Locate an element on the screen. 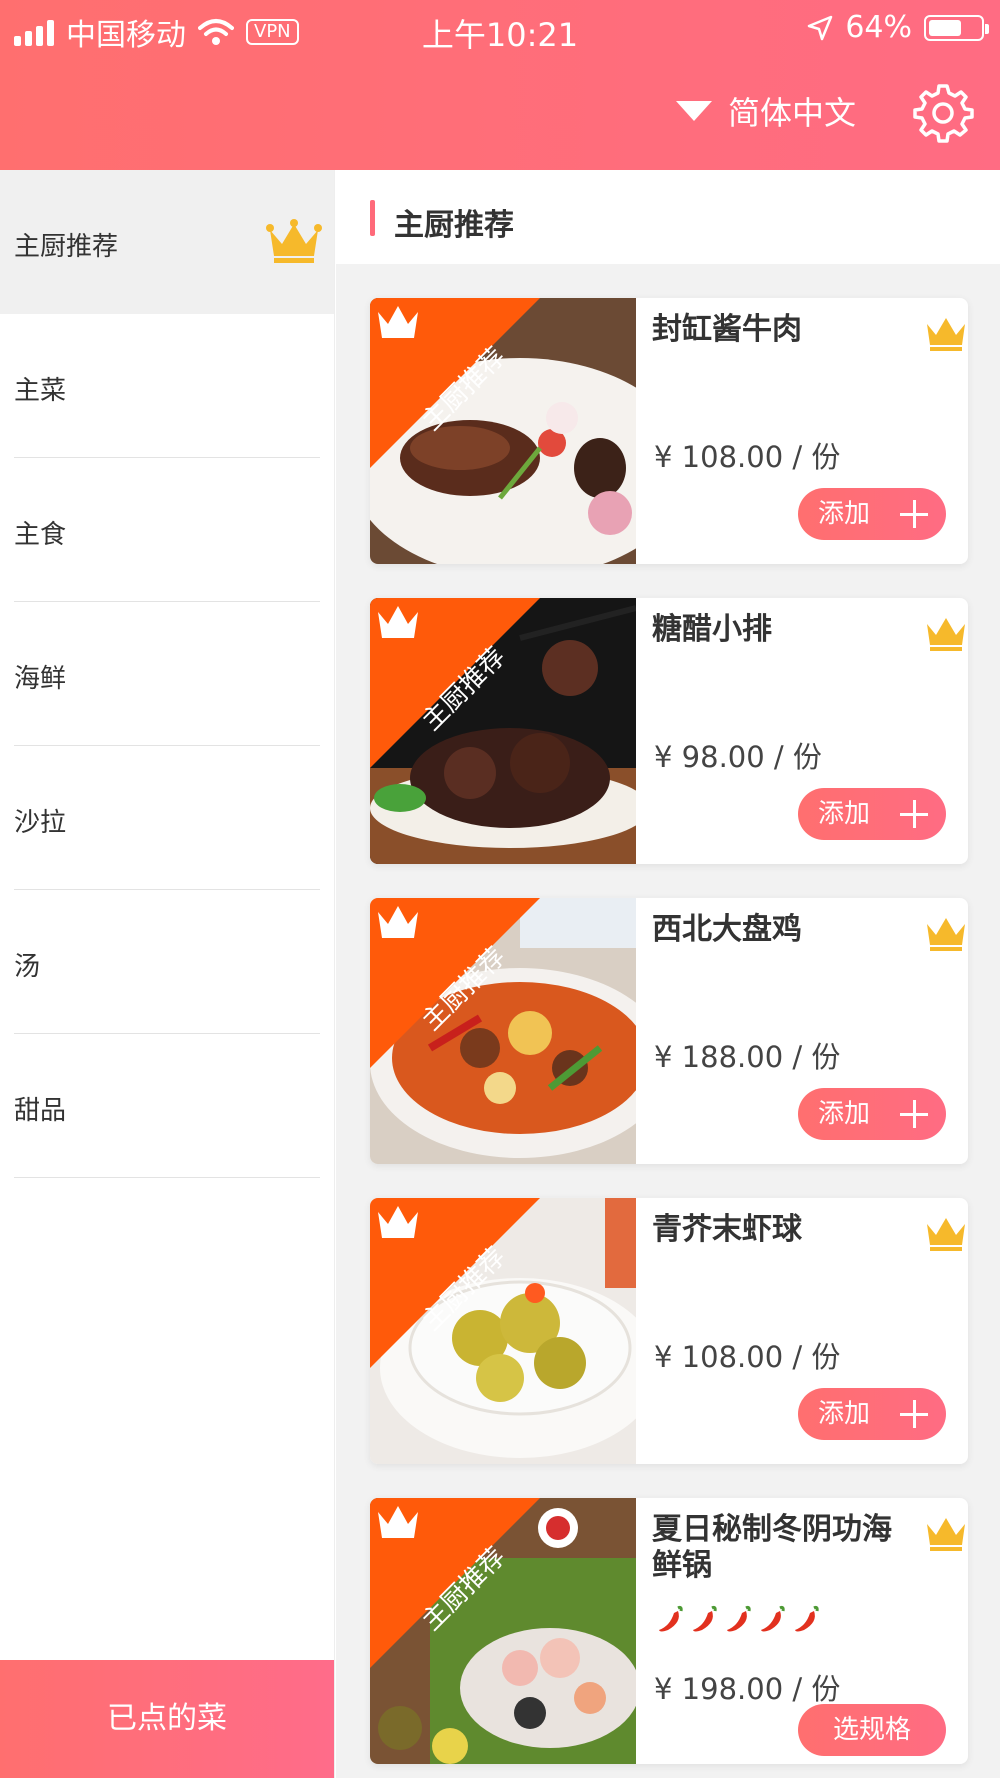 This screenshot has height=1778, width=1000. sidebar-item-label: 主食 is located at coordinates (40, 535).